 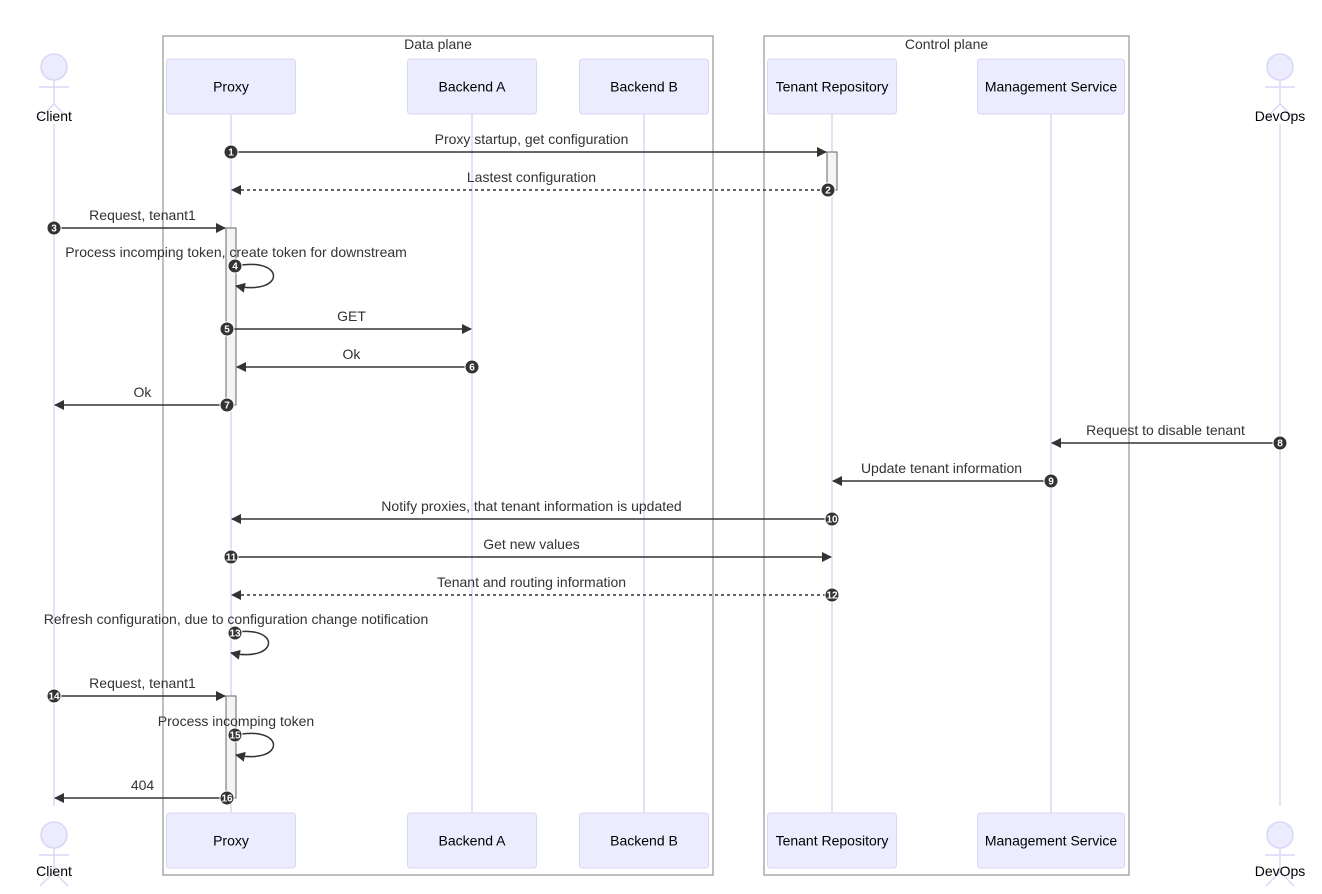 I want to click on sequence-number-badge: 1, so click(x=231, y=152).